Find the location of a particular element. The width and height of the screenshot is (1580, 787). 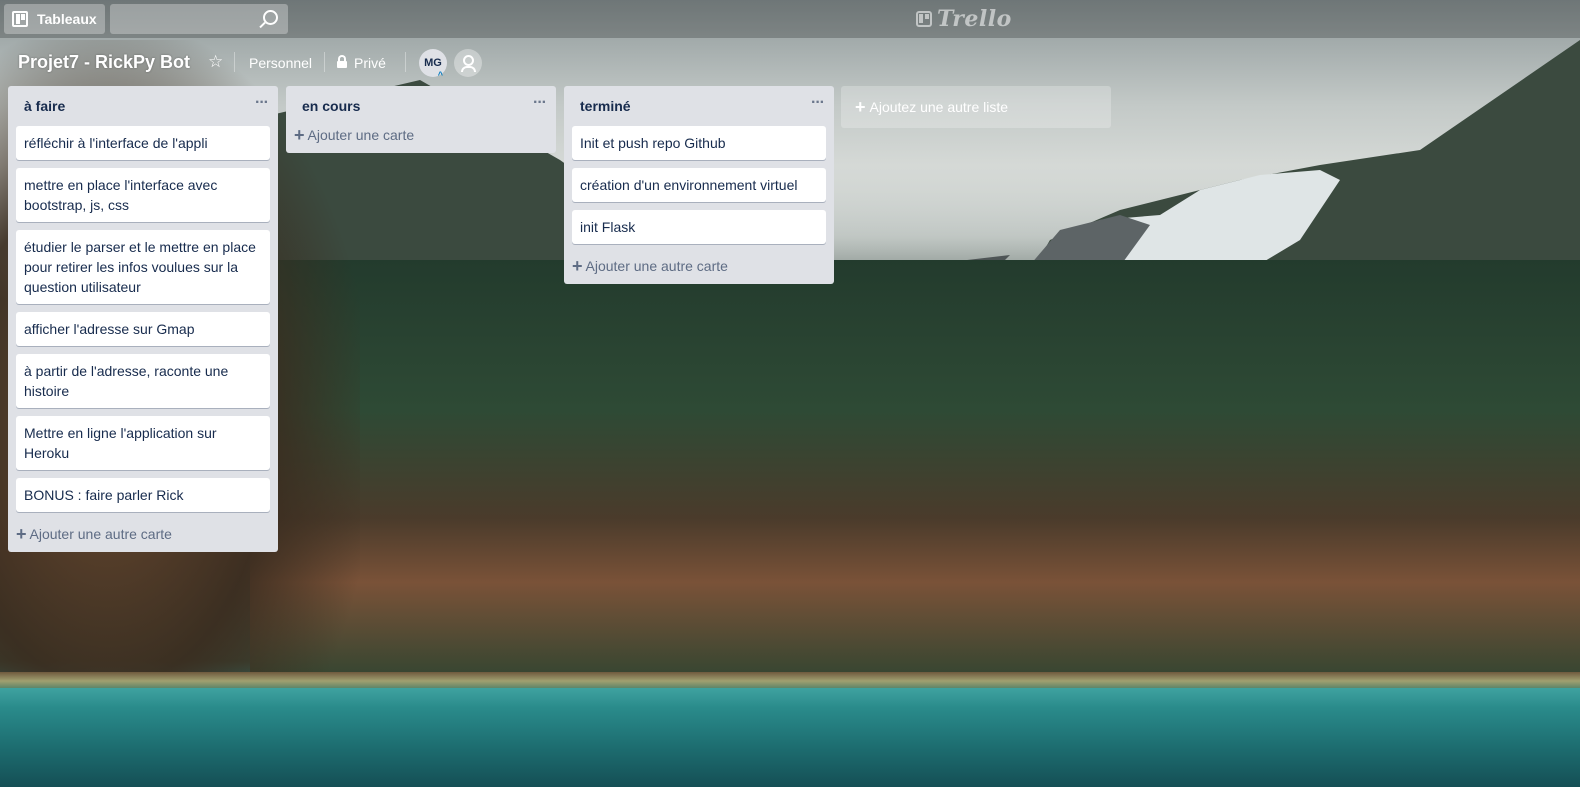

list-header: à faire ··· is located at coordinates (143, 106).